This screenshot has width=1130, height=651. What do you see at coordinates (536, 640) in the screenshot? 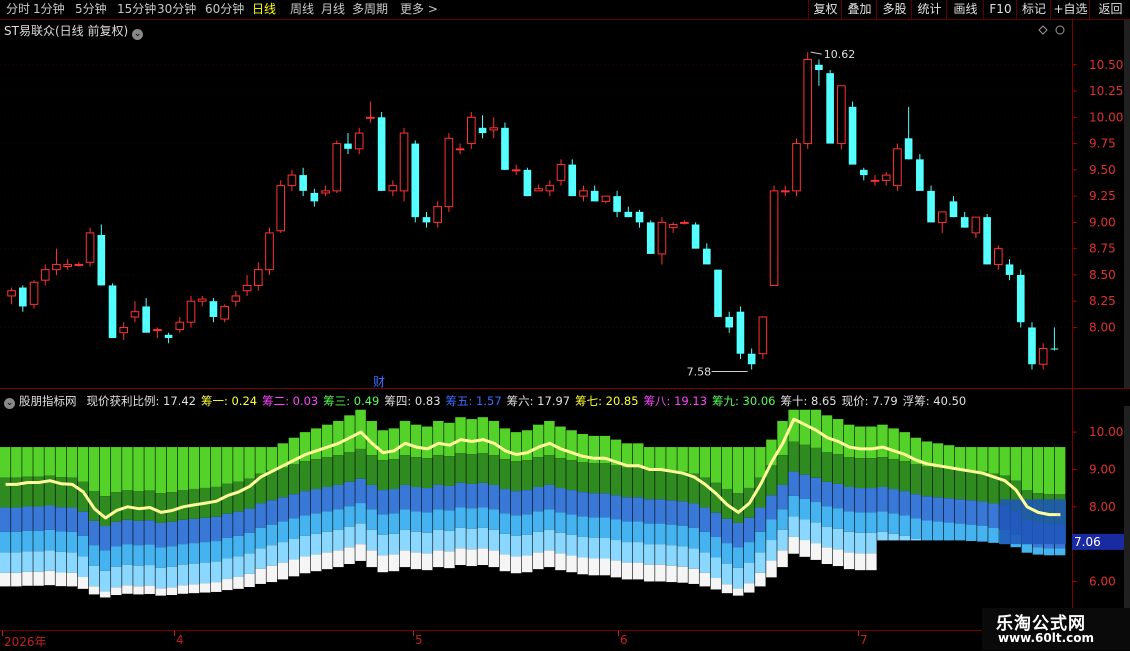
I see `date-axis: 2026年 4 5 6 7` at bounding box center [536, 640].